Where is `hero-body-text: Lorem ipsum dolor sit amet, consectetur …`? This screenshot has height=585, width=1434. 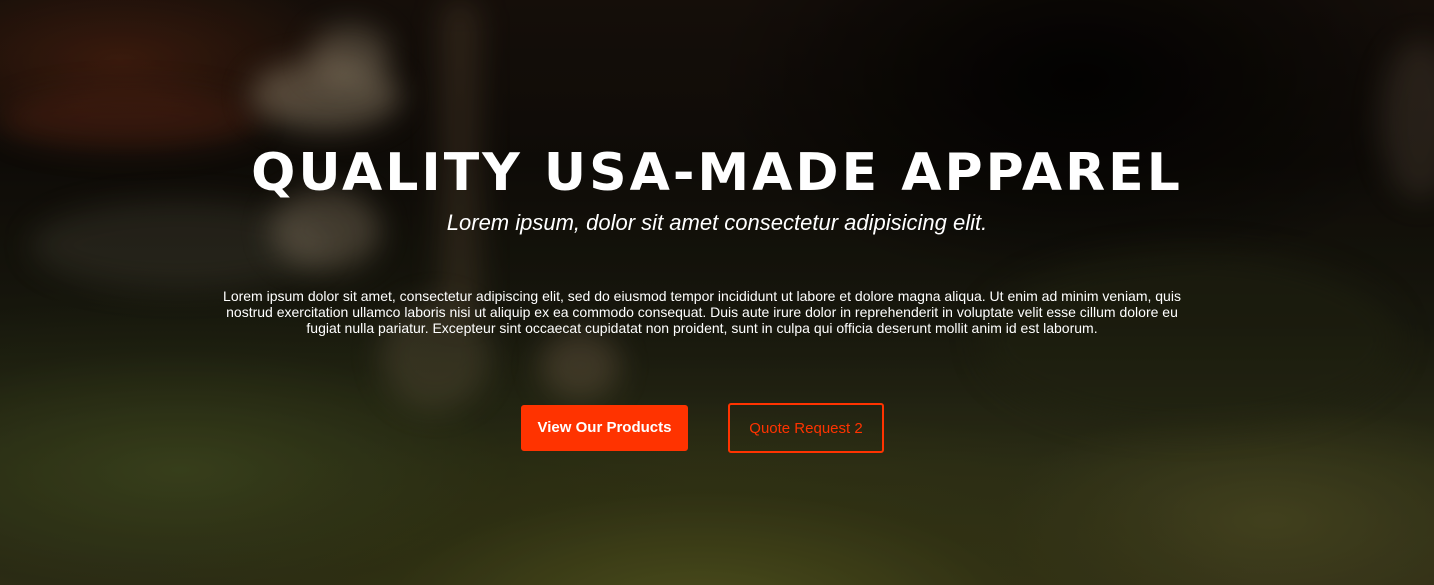
hero-body-text: Lorem ipsum dolor sit amet, consectetur … is located at coordinates (702, 312).